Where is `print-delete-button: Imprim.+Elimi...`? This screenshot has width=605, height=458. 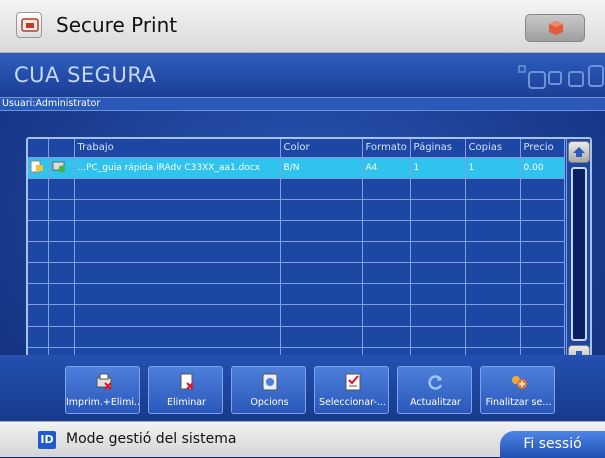
print-delete-button: Imprim.+Elimi... is located at coordinates (103, 390).